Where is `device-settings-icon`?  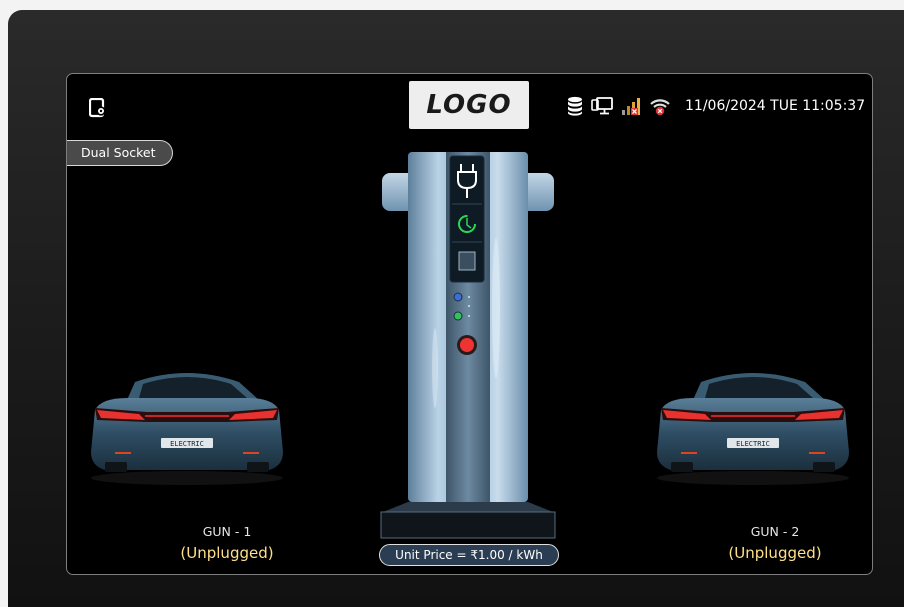 device-settings-icon is located at coordinates (97, 107).